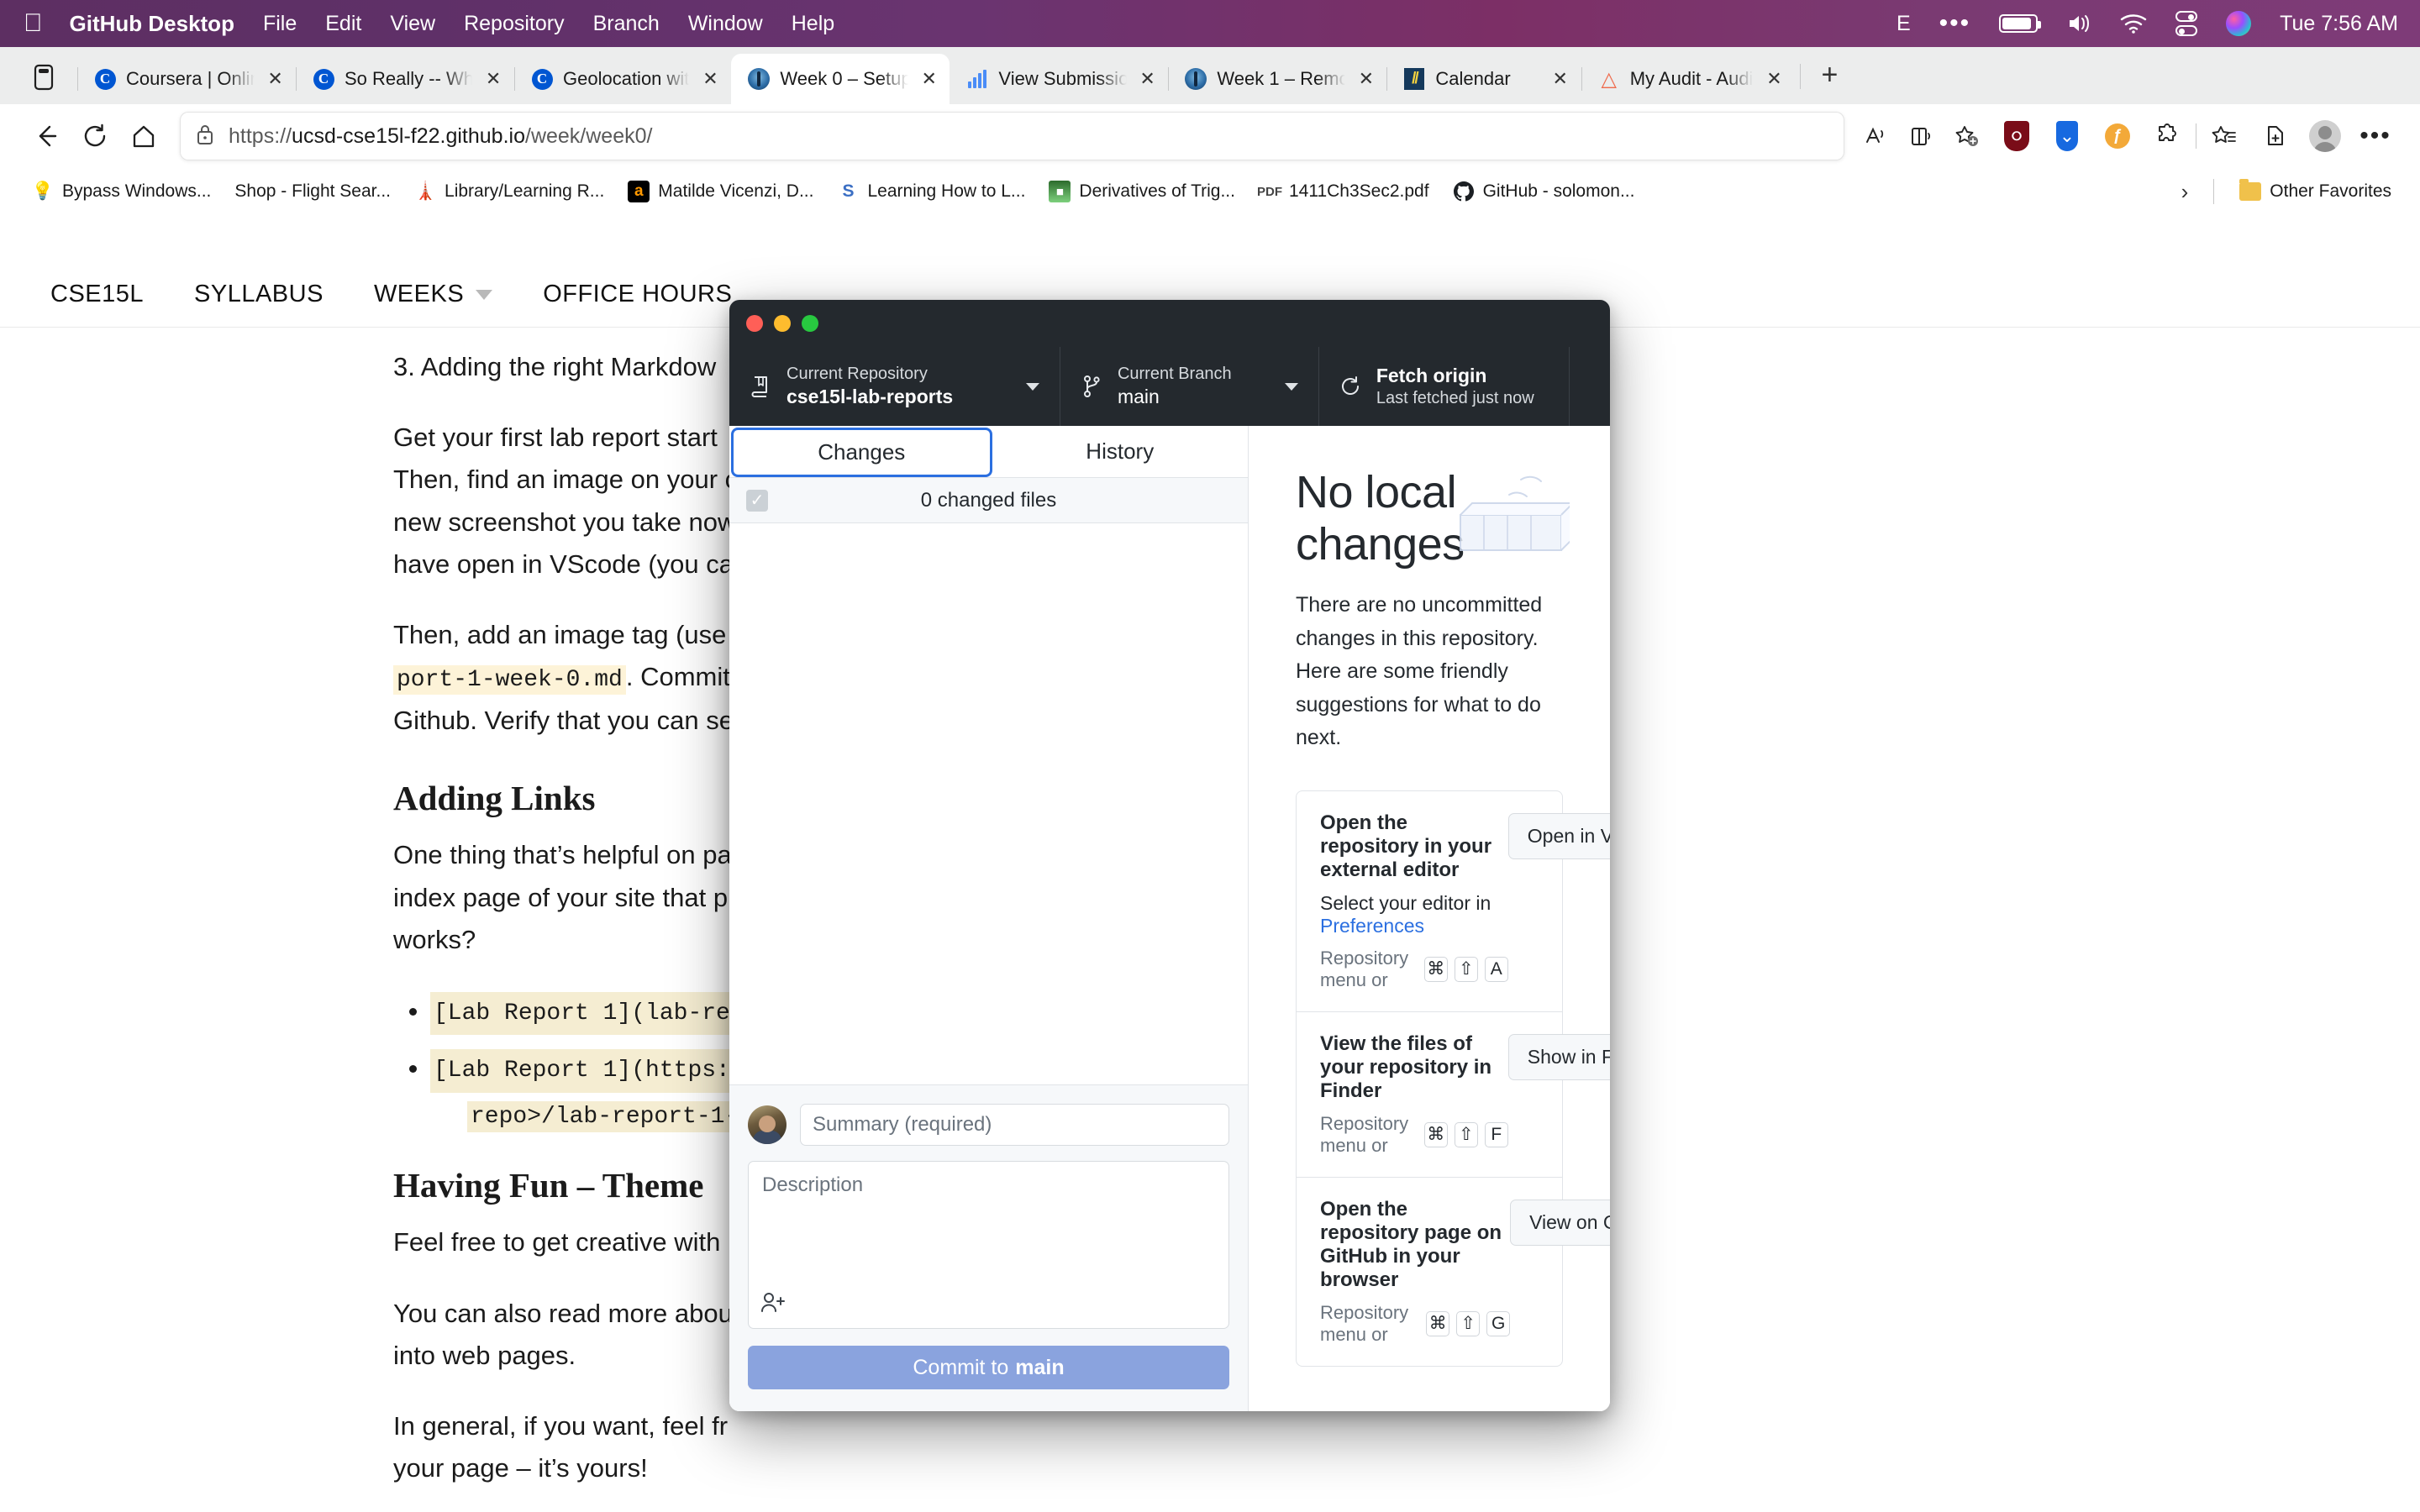 This screenshot has height=1512, width=2420. I want to click on browser-tab-my-audit: △ My Audit - Audi ✕, so click(1688, 79).